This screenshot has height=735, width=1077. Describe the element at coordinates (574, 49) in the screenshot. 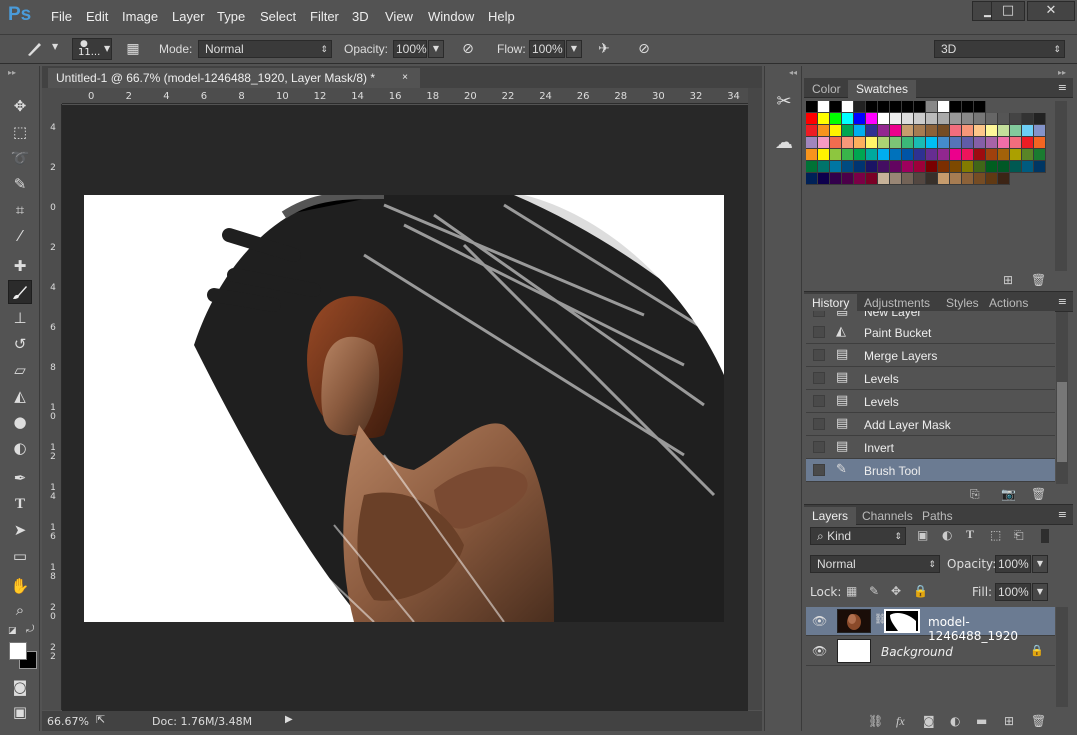

I see `flow-dropdown-icon: ▼` at that location.